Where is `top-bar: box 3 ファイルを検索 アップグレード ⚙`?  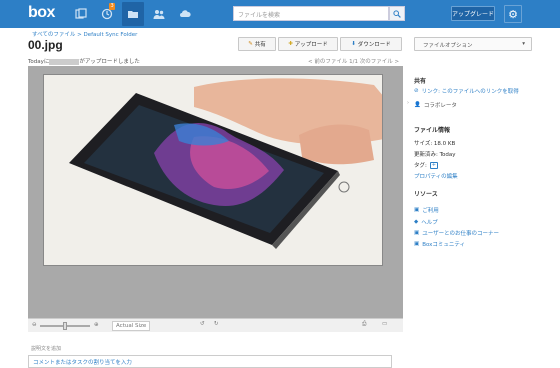
top-bar: box 3 ファイルを検索 アップグレード ⚙ is located at coordinates (280, 14).